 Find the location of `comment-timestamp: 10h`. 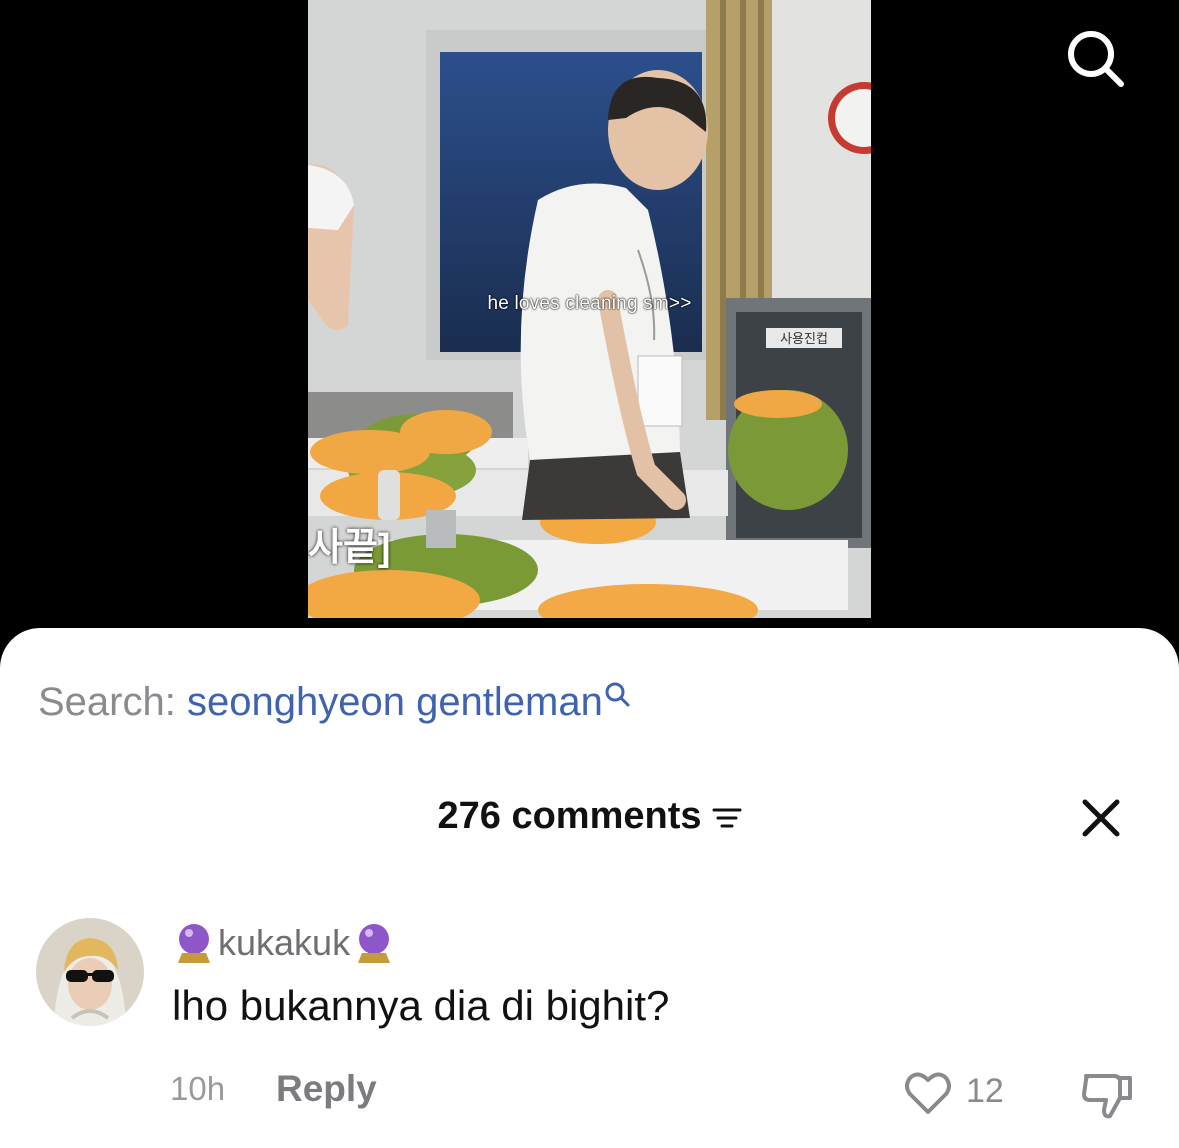

comment-timestamp: 10h is located at coordinates (198, 1088).